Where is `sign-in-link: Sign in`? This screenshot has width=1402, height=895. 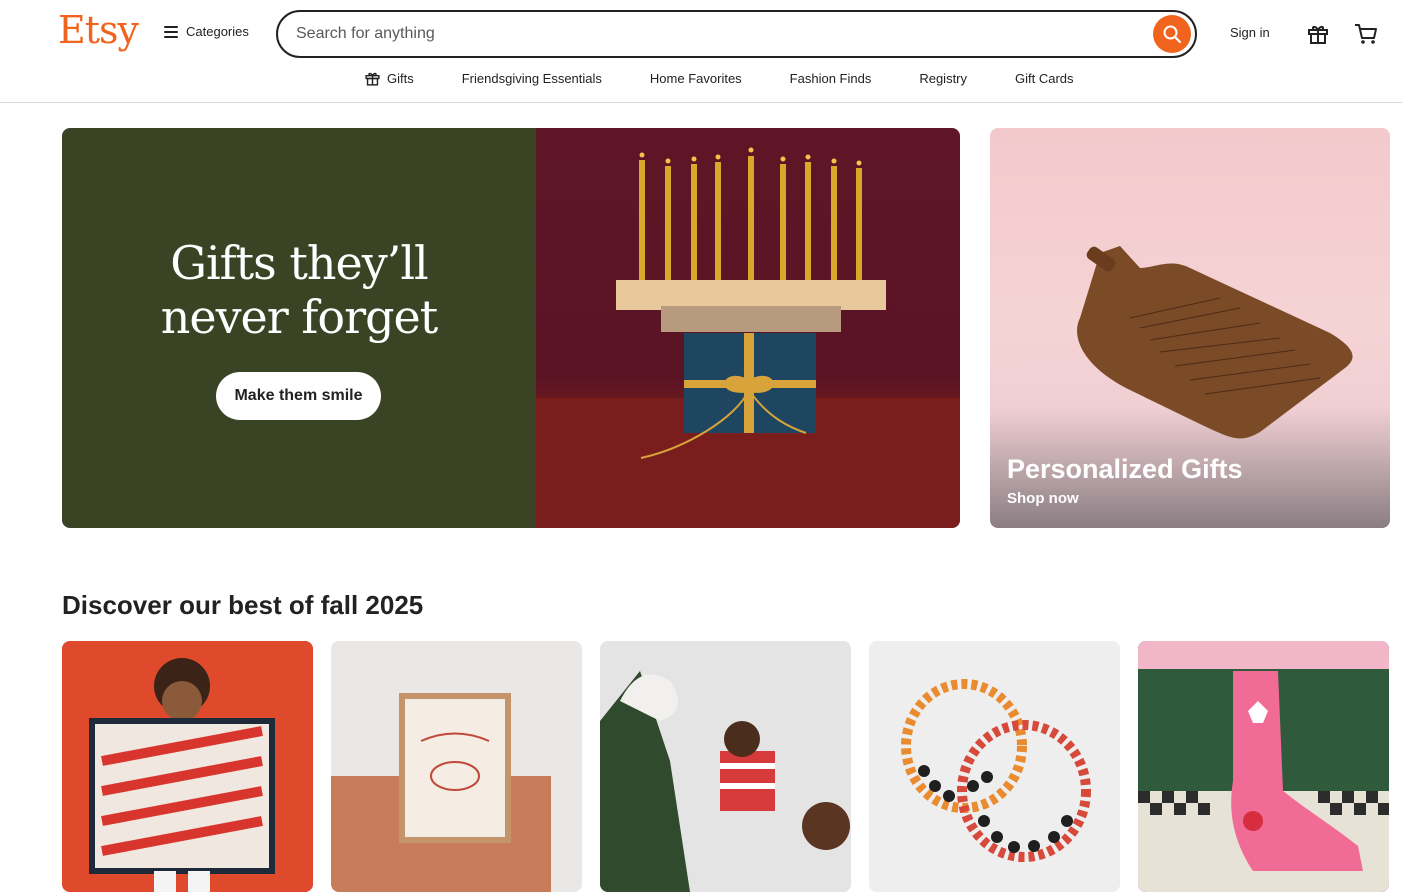
sign-in-link: Sign in is located at coordinates (1250, 32).